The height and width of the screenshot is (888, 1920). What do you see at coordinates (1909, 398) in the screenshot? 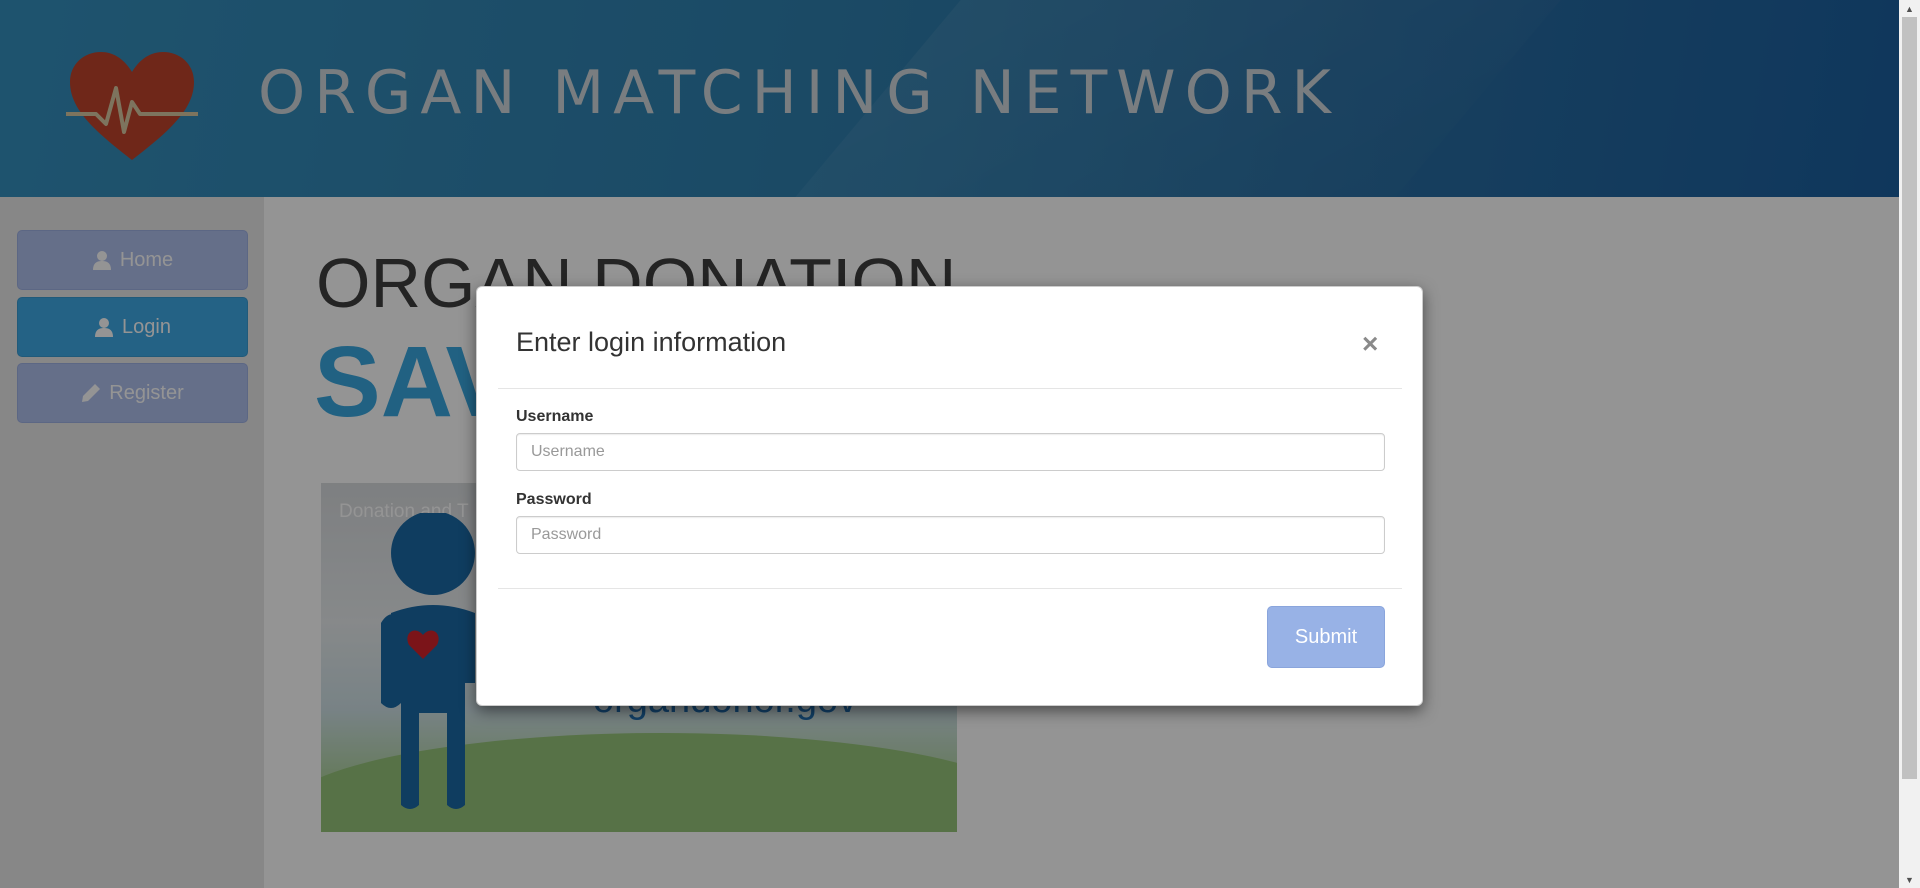
I see `scrollbar-thumb` at bounding box center [1909, 398].